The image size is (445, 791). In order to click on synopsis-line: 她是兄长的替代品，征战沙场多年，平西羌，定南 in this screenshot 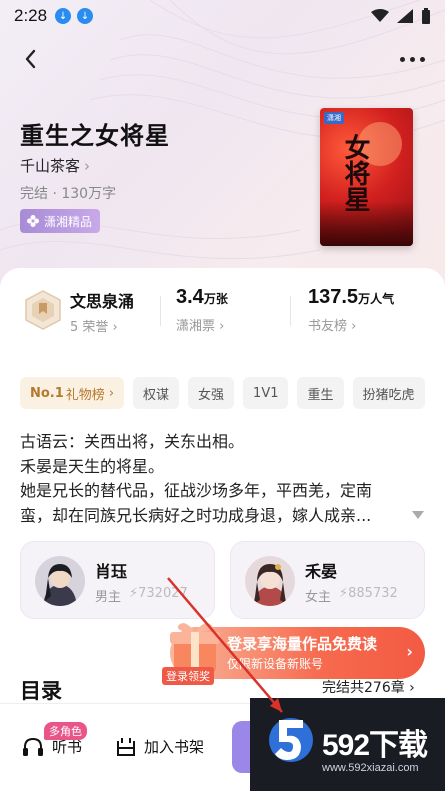, I will do `click(196, 490)`.